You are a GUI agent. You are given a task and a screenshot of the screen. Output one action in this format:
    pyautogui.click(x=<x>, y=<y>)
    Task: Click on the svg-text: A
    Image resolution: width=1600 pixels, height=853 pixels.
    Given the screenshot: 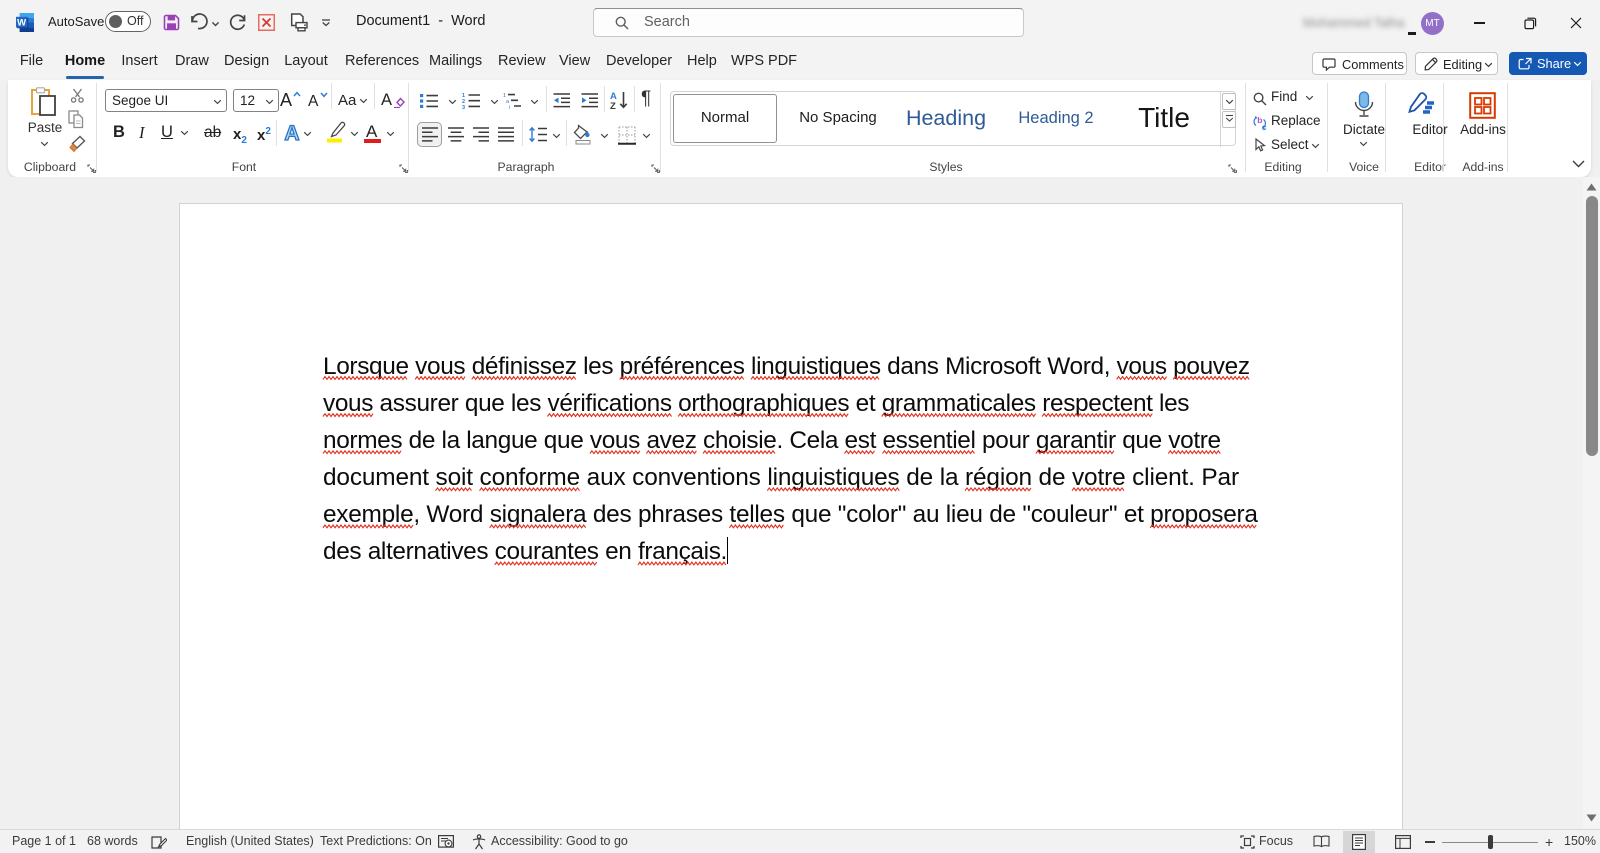 What is the action you would take?
    pyautogui.click(x=291, y=133)
    